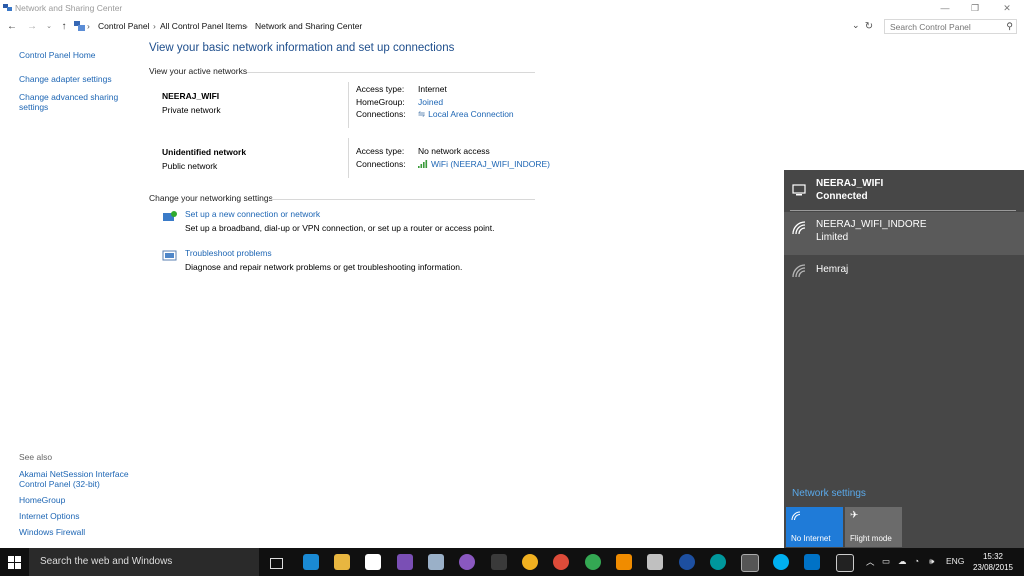 This screenshot has width=1024, height=576. Describe the element at coordinates (228, 253) in the screenshot. I see `troubleshoot-problems-link: Troubleshoot problems` at that location.